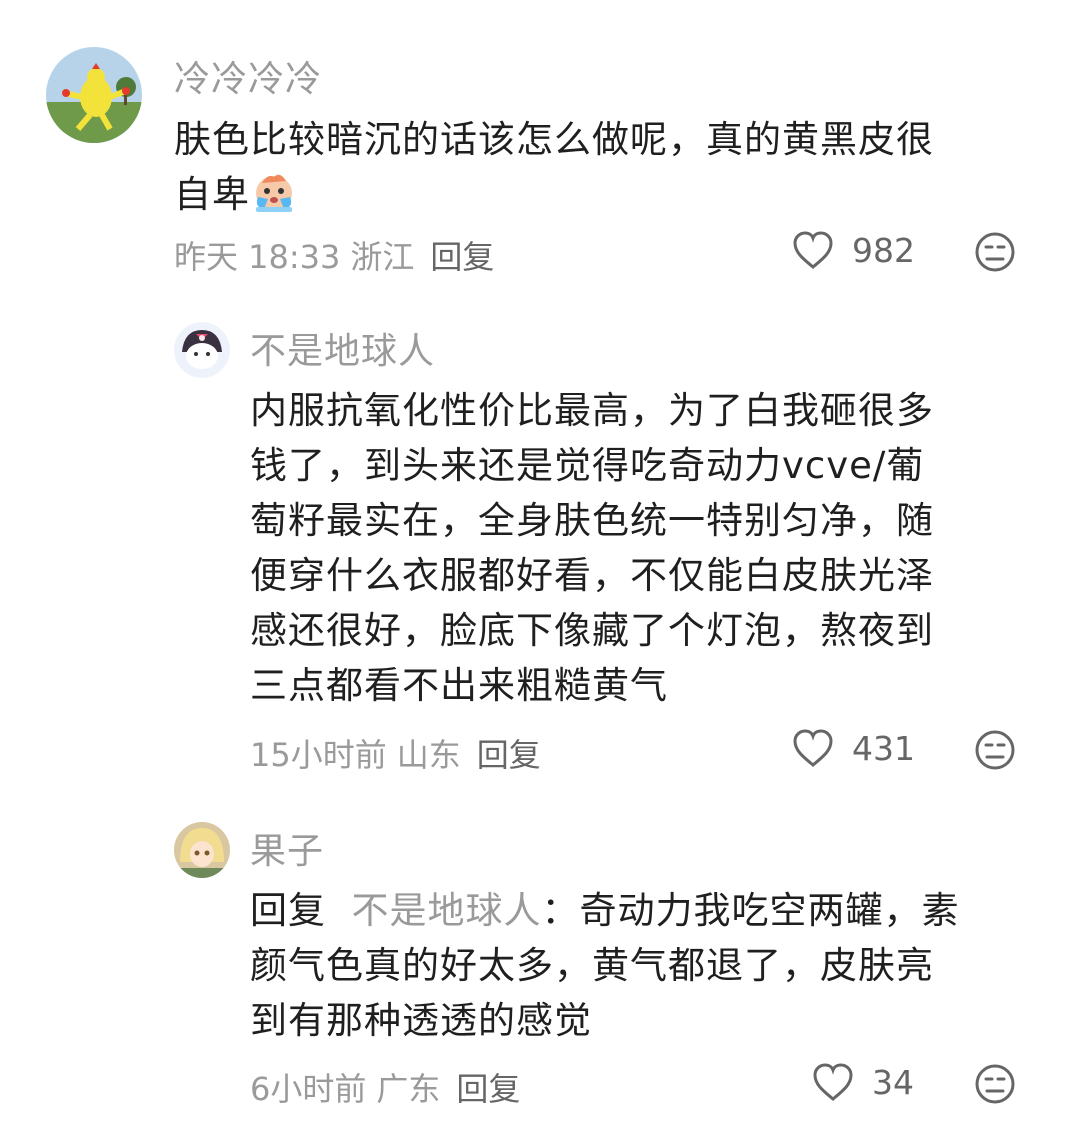  Describe the element at coordinates (408, 1089) in the screenshot. I see `location: 广东` at that location.